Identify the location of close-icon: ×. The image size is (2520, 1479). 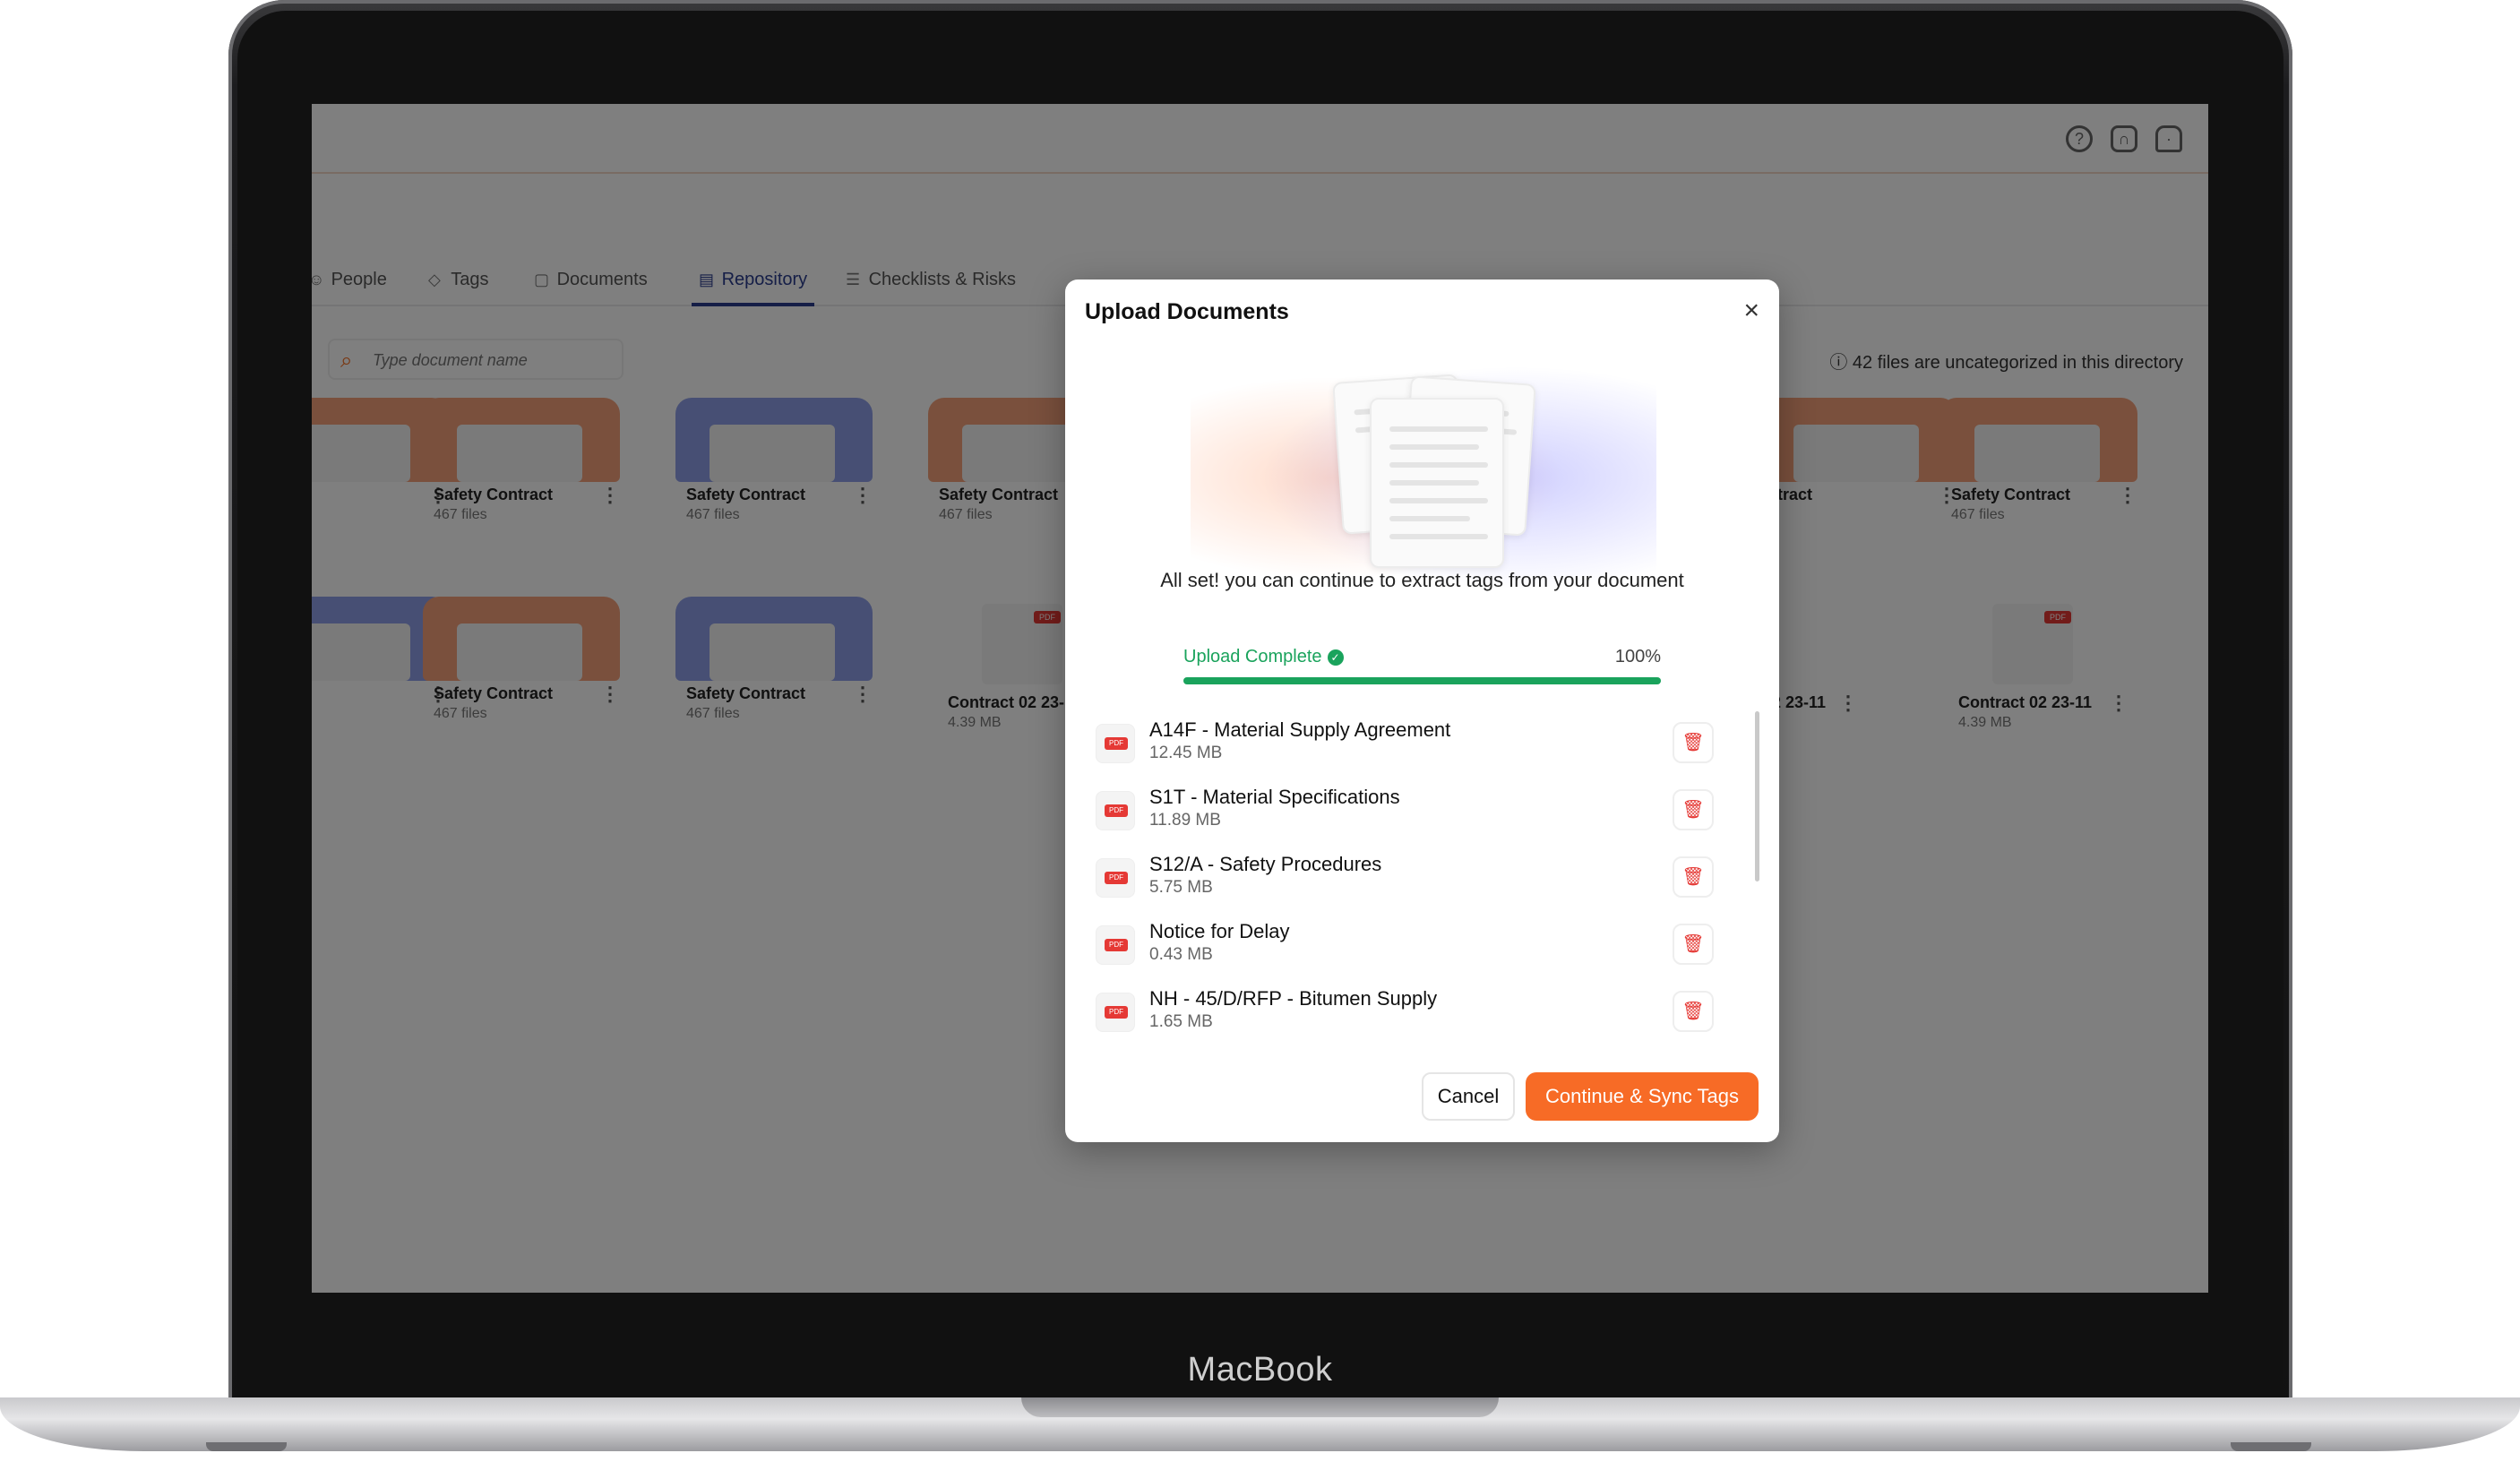
(1751, 310).